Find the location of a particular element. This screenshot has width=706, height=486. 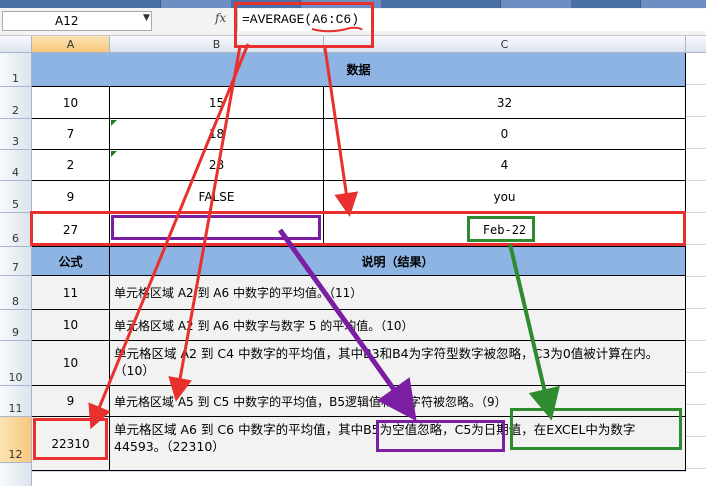

formula-result-cell-selected: 22310 is located at coordinates (71, 444).